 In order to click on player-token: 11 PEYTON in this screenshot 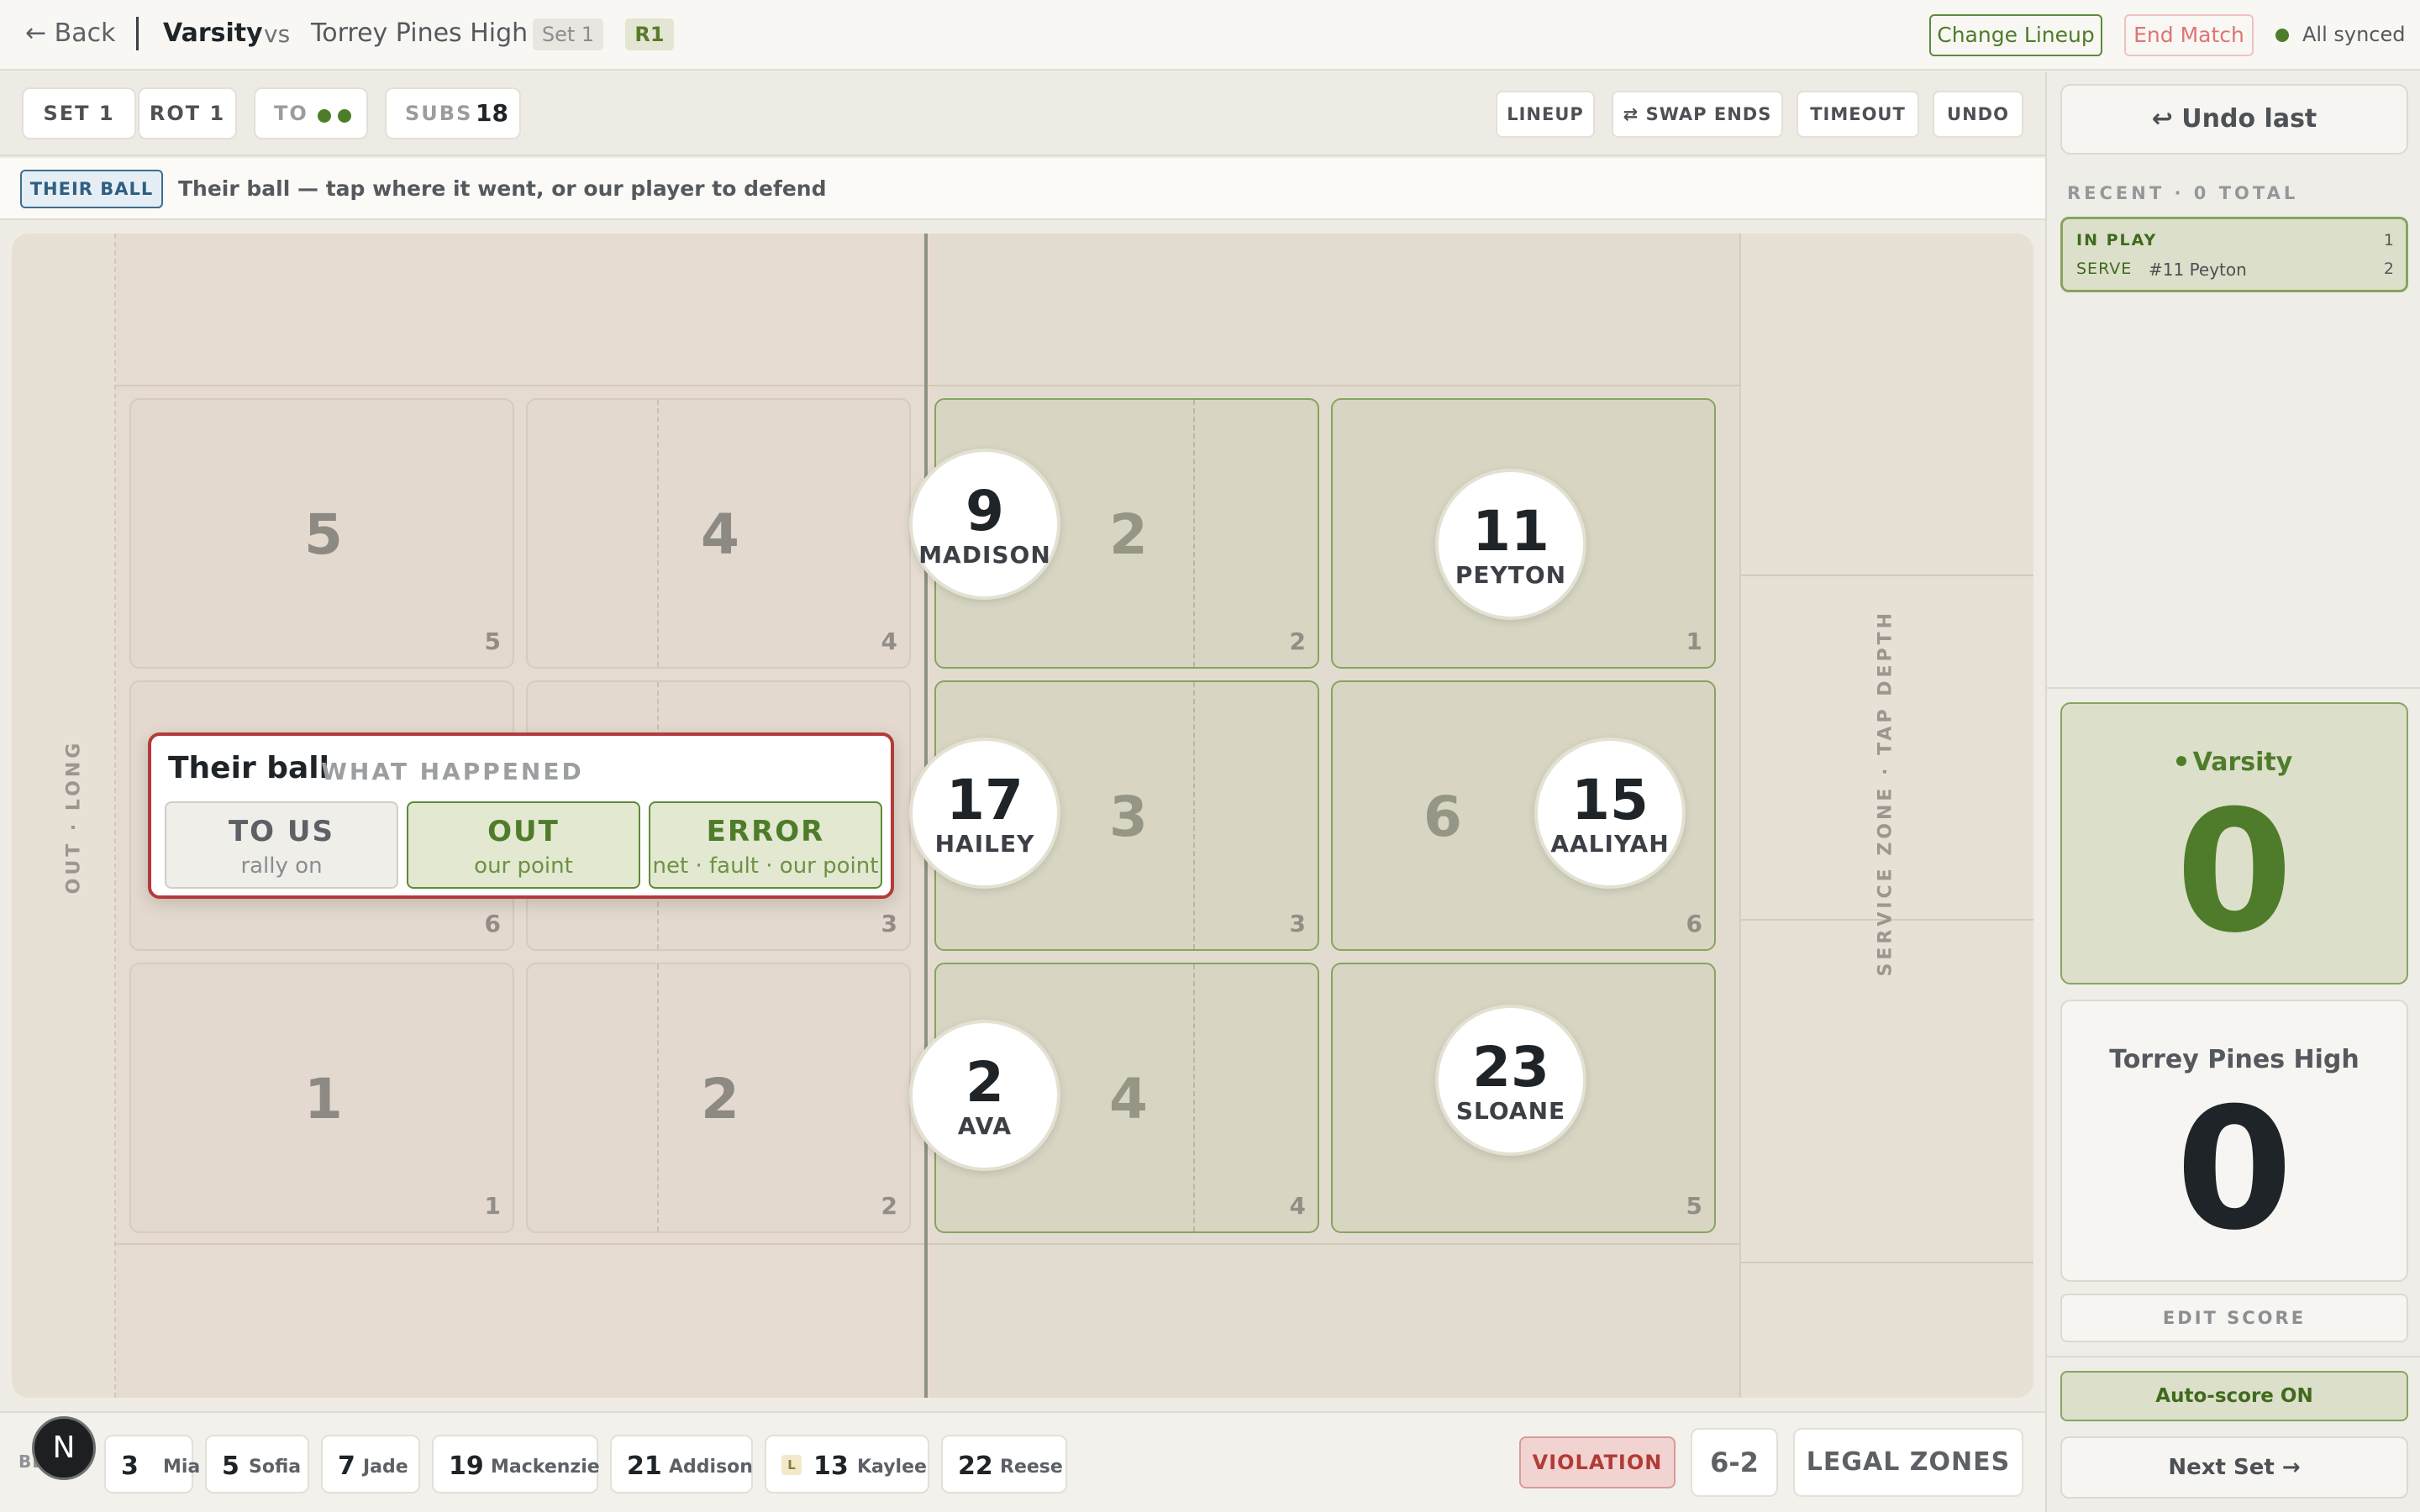, I will do `click(1510, 544)`.